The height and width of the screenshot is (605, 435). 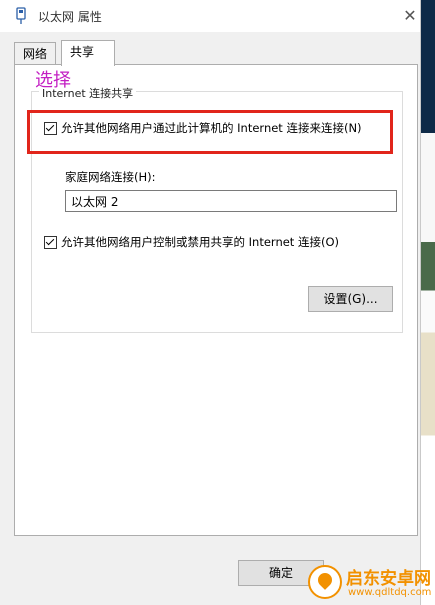 I want to click on title-bar: 以太网 属性 ✕, so click(x=210, y=16).